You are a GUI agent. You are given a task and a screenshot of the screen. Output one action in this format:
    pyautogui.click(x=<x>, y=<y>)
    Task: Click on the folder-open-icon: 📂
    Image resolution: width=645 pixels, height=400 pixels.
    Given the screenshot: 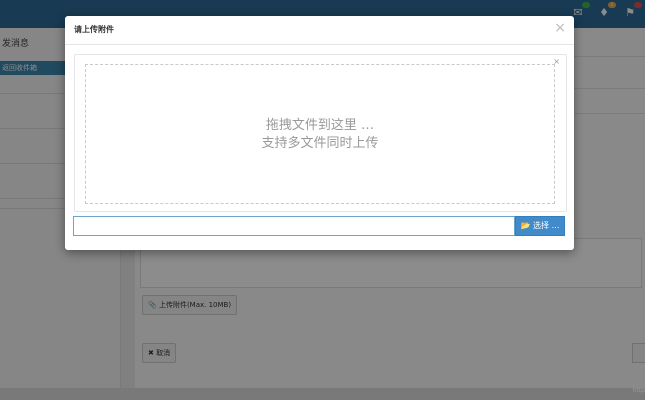 What is the action you would take?
    pyautogui.click(x=525, y=225)
    